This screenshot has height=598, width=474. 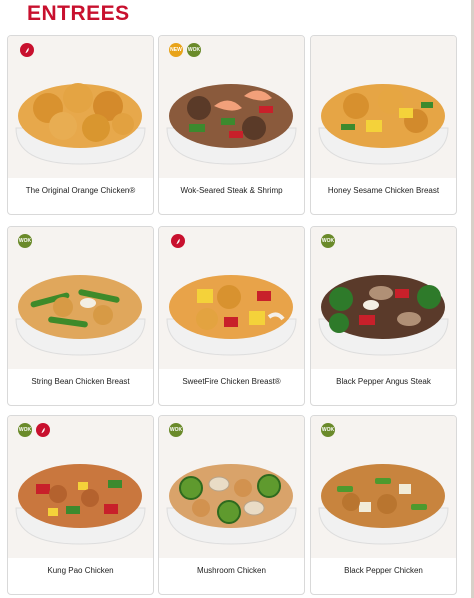 I want to click on menu-card: SweetFire Chicken Breast®, so click(x=231, y=316).